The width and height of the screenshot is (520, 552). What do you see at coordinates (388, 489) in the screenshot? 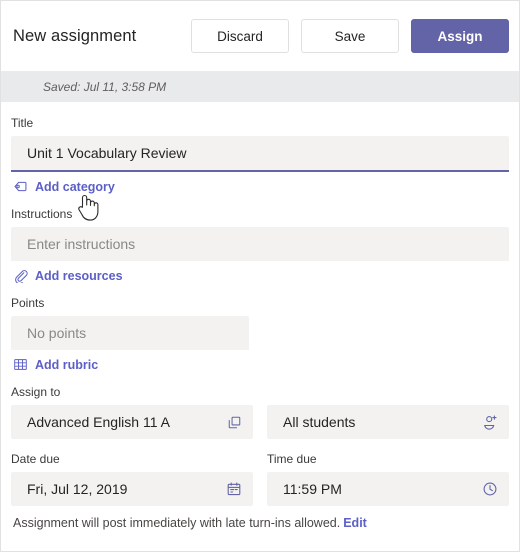
I see `time-due-input: 11:59 PM` at bounding box center [388, 489].